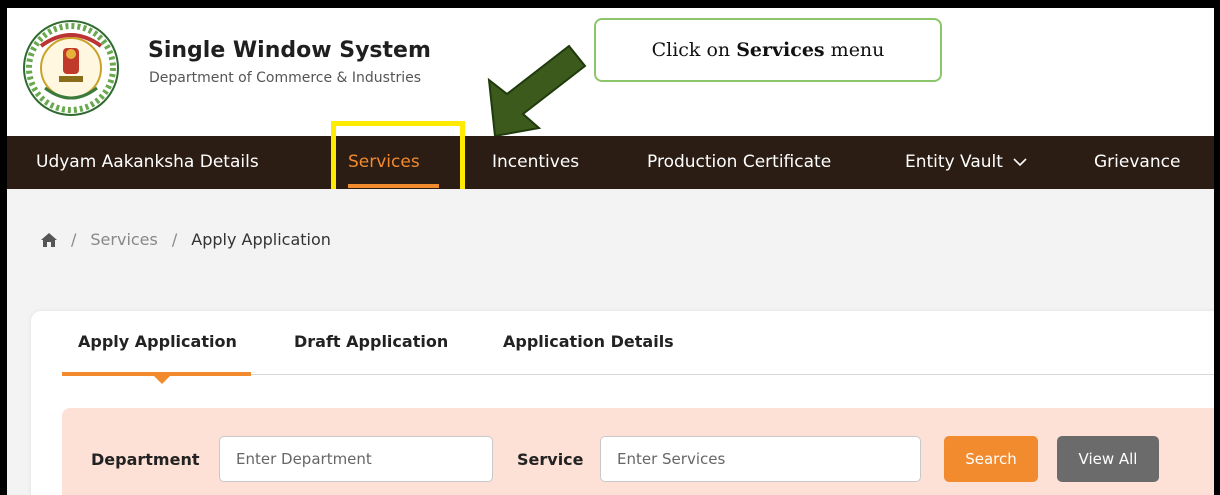 The width and height of the screenshot is (1220, 495). What do you see at coordinates (537, 91) in the screenshot?
I see `pointer-arrow-icon` at bounding box center [537, 91].